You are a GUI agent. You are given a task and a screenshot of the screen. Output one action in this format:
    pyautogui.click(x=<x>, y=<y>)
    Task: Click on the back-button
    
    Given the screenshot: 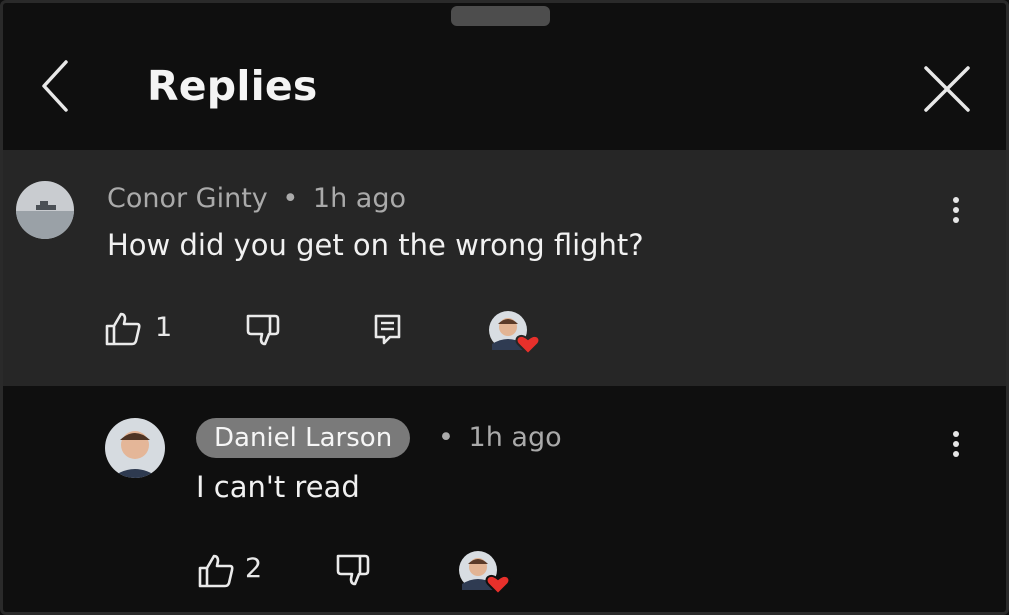 What is the action you would take?
    pyautogui.click(x=56, y=86)
    